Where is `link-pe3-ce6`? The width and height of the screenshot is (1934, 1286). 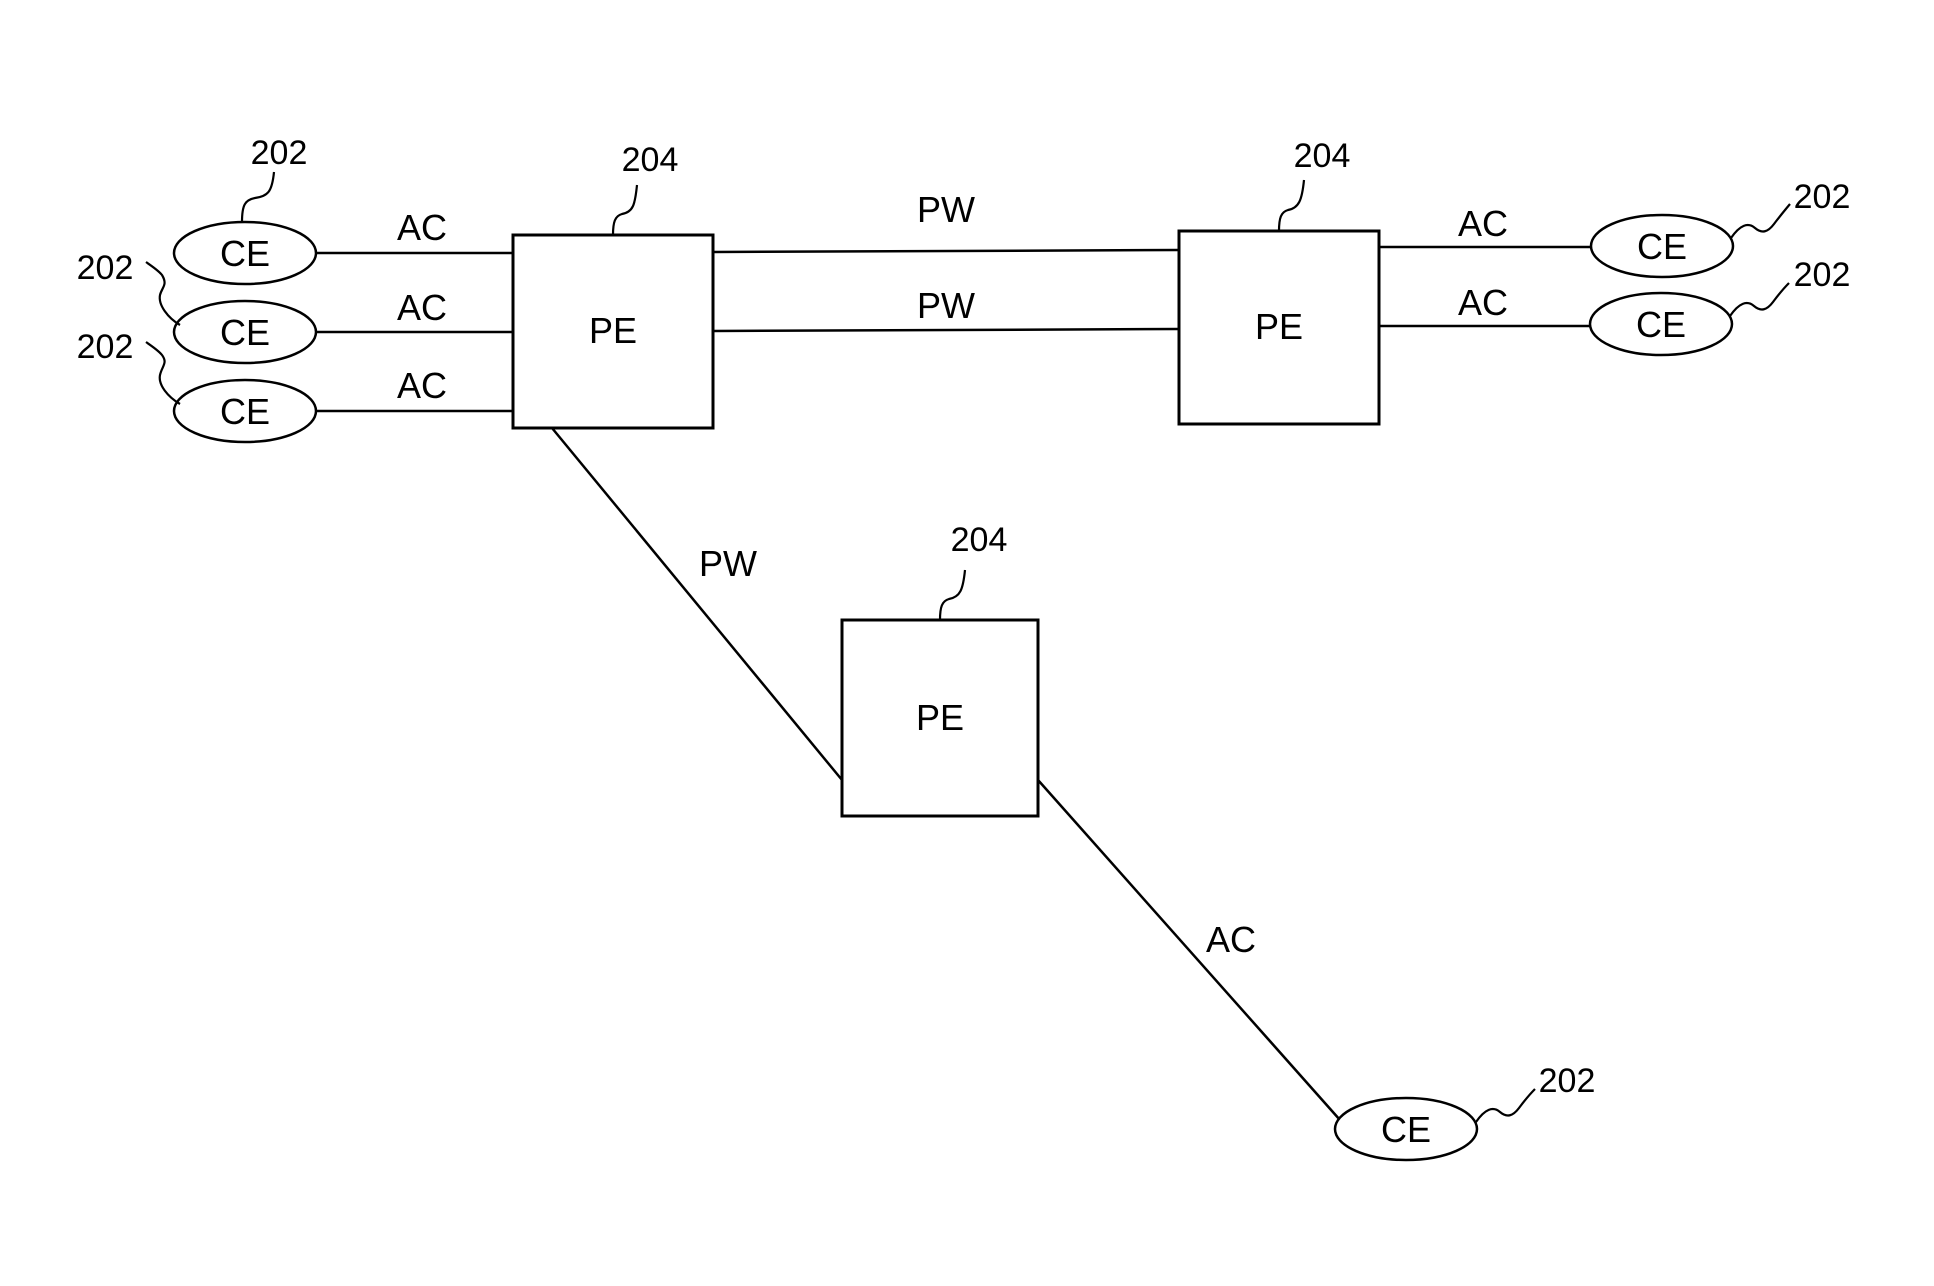
link-pe3-ce6 is located at coordinates (1189, 950).